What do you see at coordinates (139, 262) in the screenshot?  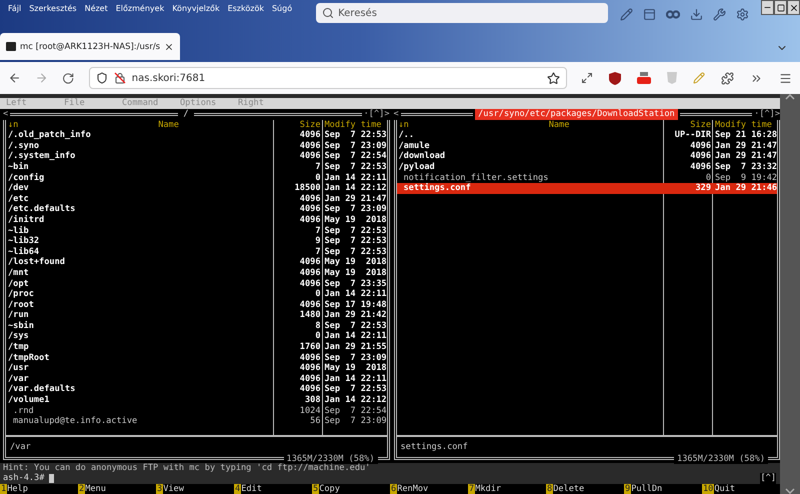 I see `file-name: /lost+found` at bounding box center [139, 262].